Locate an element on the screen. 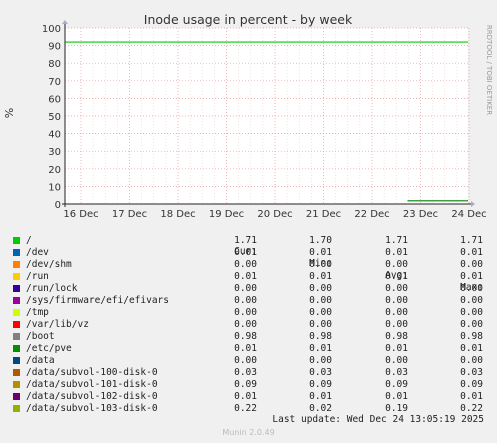 Image resolution: width=497 pixels, height=443 pixels. legend-value-cur: 0.03 is located at coordinates (245, 372).